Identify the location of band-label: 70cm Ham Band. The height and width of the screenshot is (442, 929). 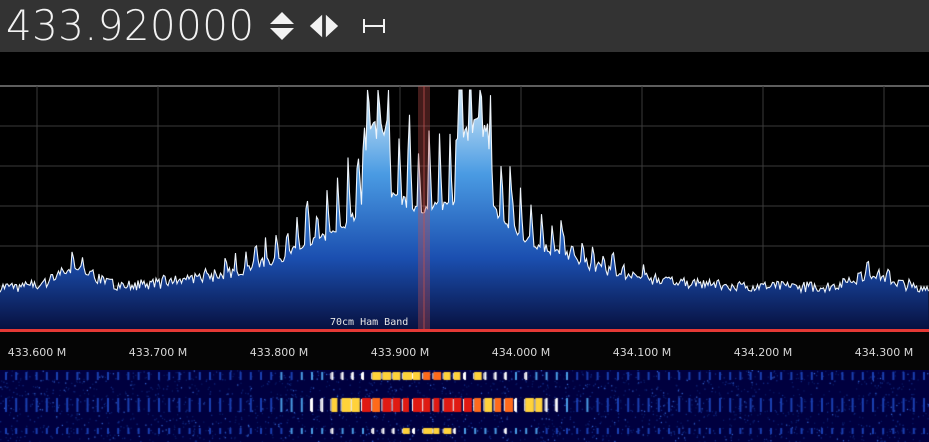
(369, 322).